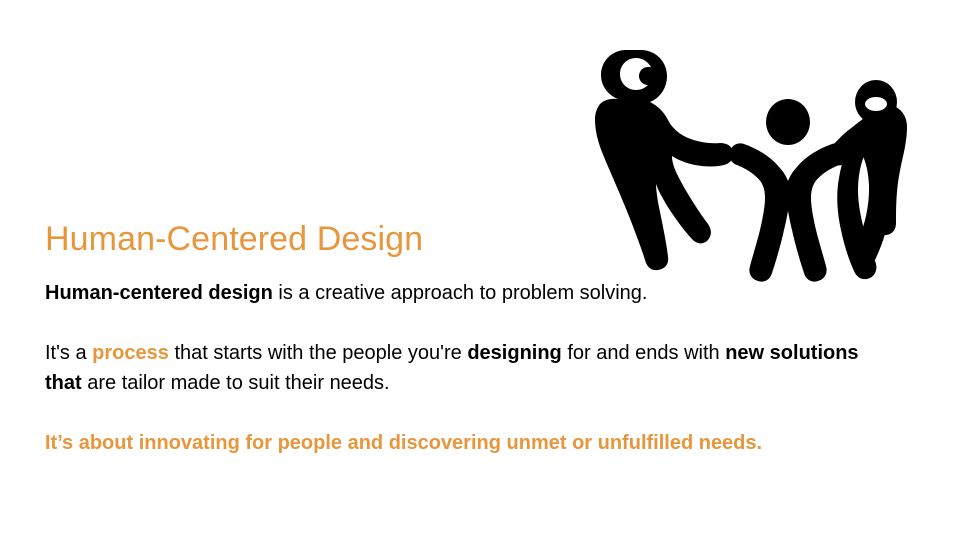 This screenshot has height=540, width=960. What do you see at coordinates (69, 353) in the screenshot?
I see `paragraph-process-seg1: It's a` at bounding box center [69, 353].